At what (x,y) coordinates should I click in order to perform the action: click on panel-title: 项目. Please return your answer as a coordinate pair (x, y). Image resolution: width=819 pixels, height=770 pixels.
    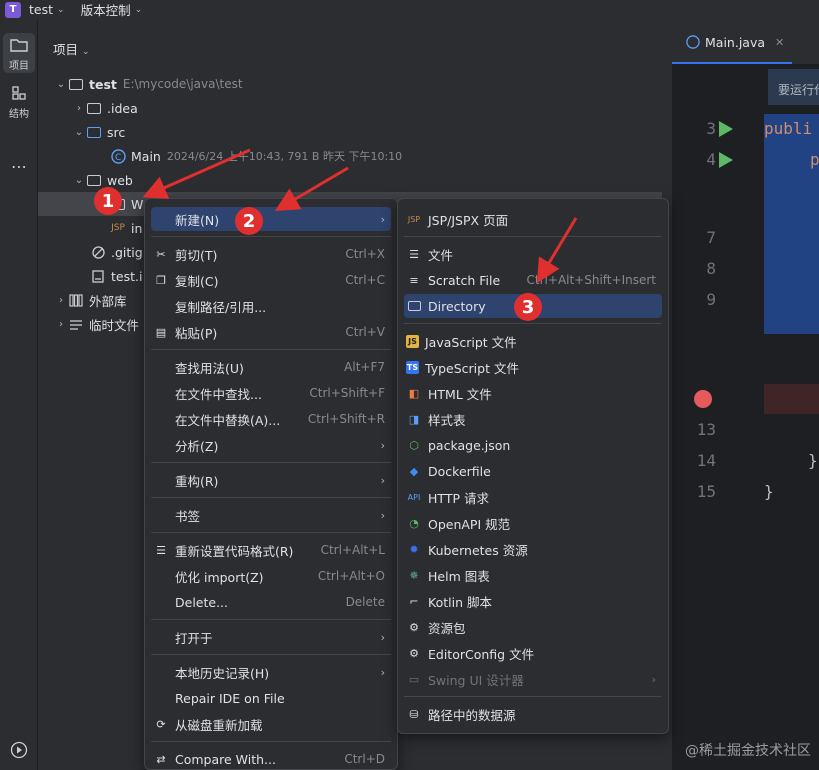
    Looking at the image, I should click on (66, 49).